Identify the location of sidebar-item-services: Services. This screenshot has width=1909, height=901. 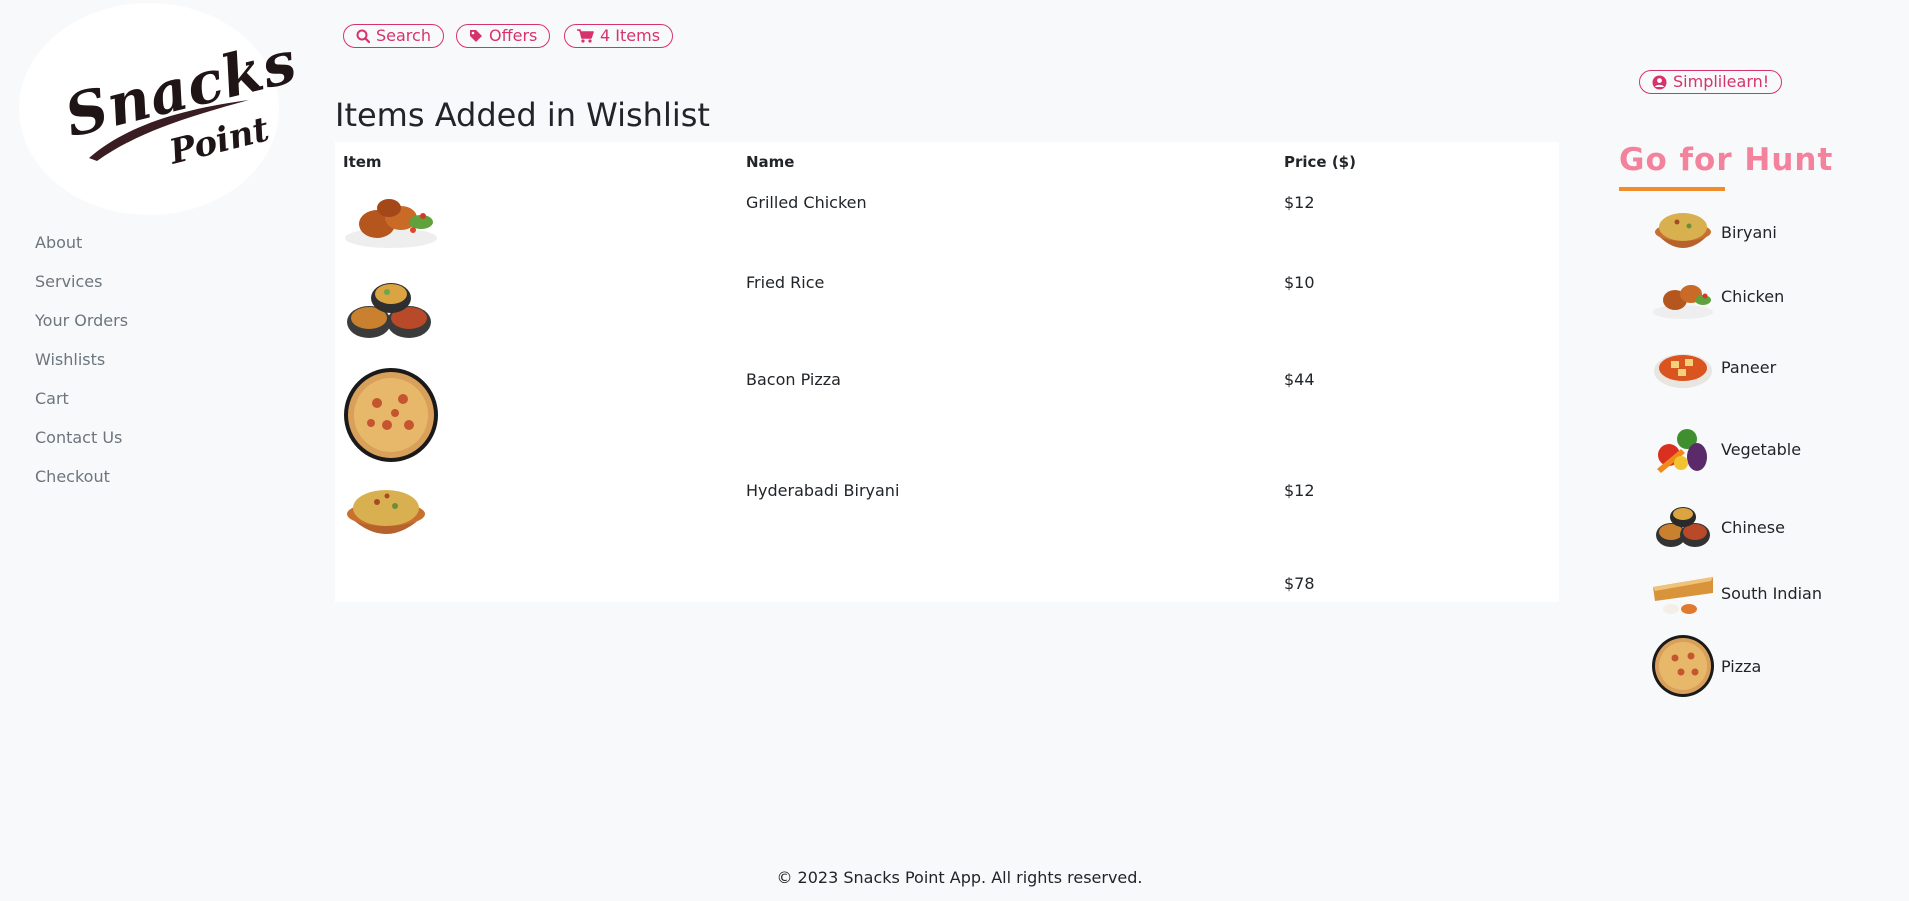
(81, 290).